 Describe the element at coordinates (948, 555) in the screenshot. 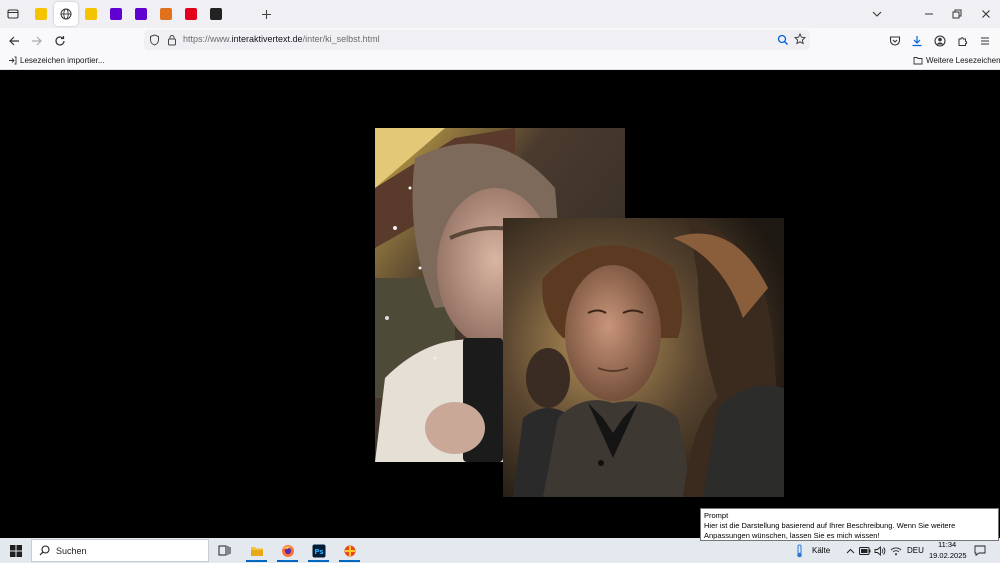

I see `clock-date: 19.02.2025` at that location.